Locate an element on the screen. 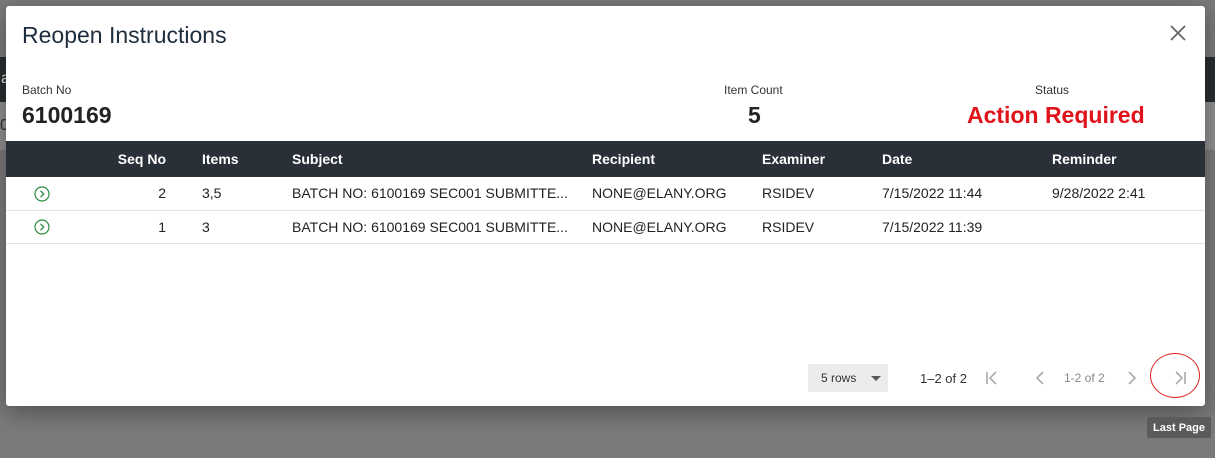 This screenshot has width=1215, height=458. item-count-value: 5 is located at coordinates (754, 115).